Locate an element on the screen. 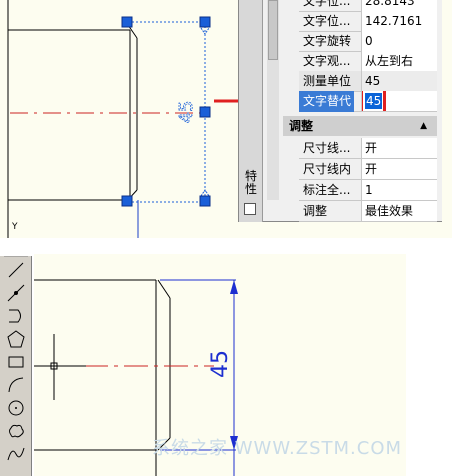 Image resolution: width=452 pixels, height=476 pixels. palette-titlebar: 特性 is located at coordinates (251, 111).